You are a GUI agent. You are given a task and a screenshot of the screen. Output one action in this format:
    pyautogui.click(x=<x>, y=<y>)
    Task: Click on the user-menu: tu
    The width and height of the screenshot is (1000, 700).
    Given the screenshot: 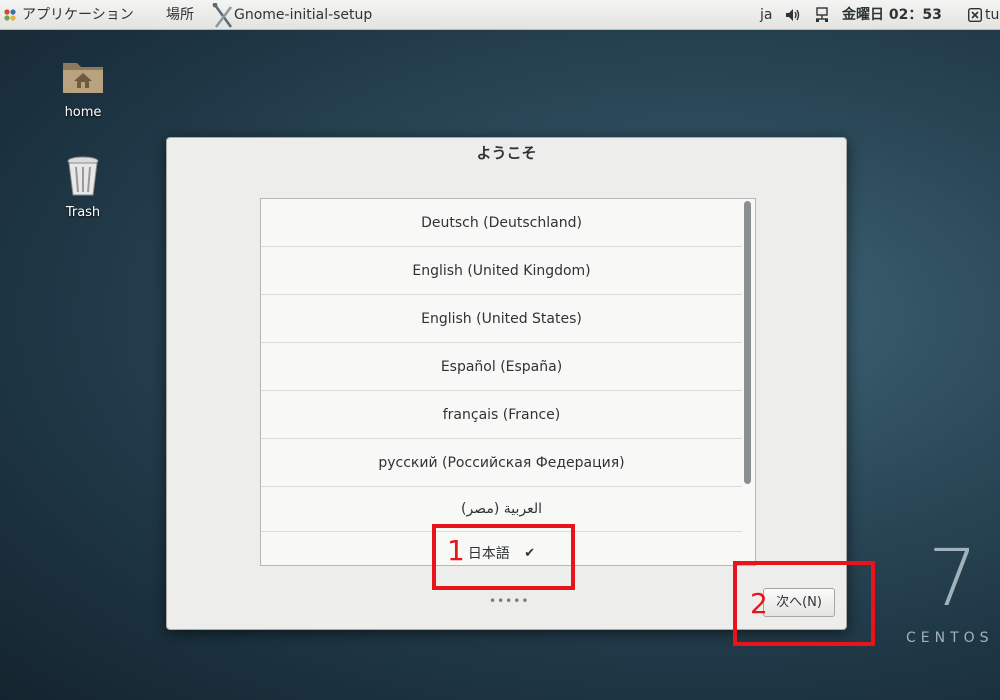 What is the action you would take?
    pyautogui.click(x=992, y=15)
    